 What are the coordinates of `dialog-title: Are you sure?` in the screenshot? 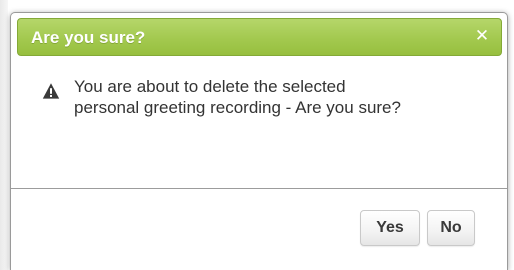 It's located at (88, 37).